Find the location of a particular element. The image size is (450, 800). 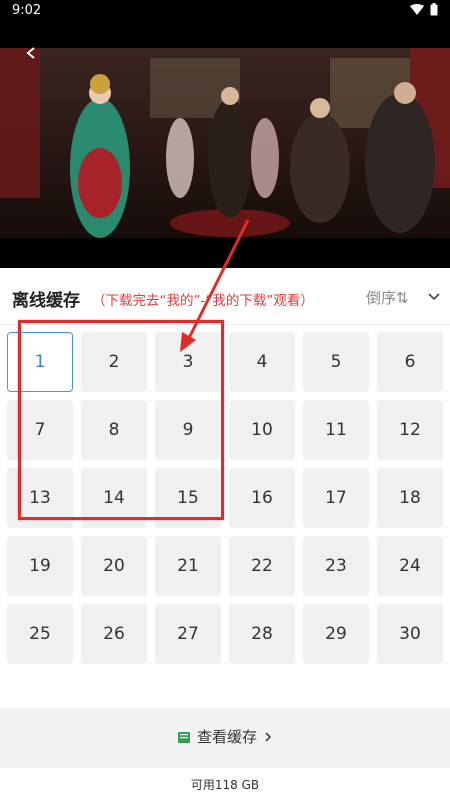

episode-button: 17 is located at coordinates (336, 498).